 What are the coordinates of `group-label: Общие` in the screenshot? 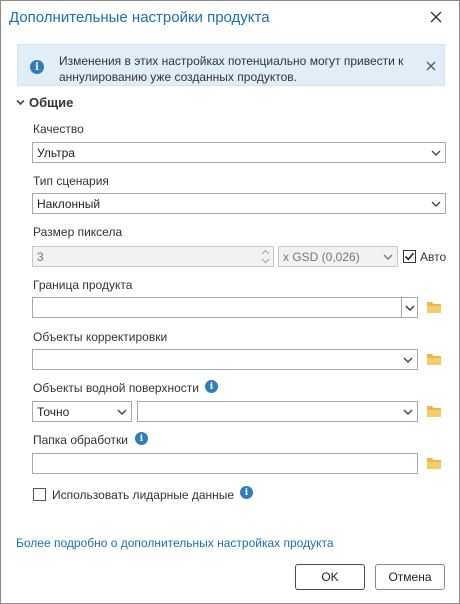 It's located at (51, 102).